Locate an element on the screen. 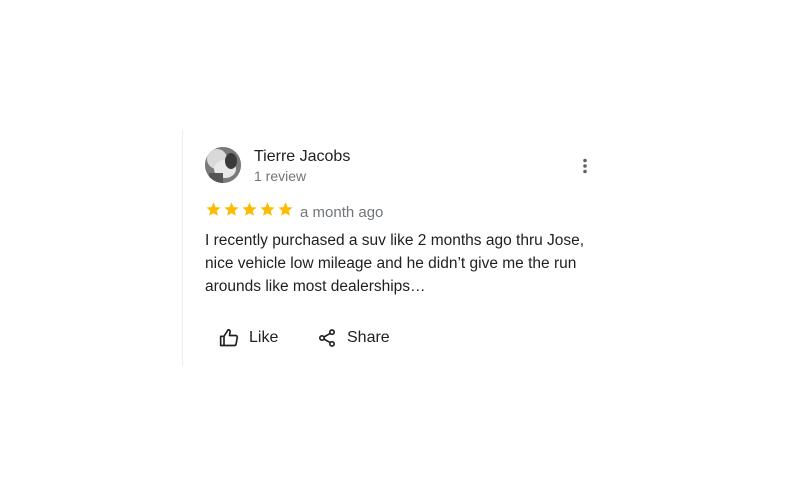  share-icon is located at coordinates (327, 338).